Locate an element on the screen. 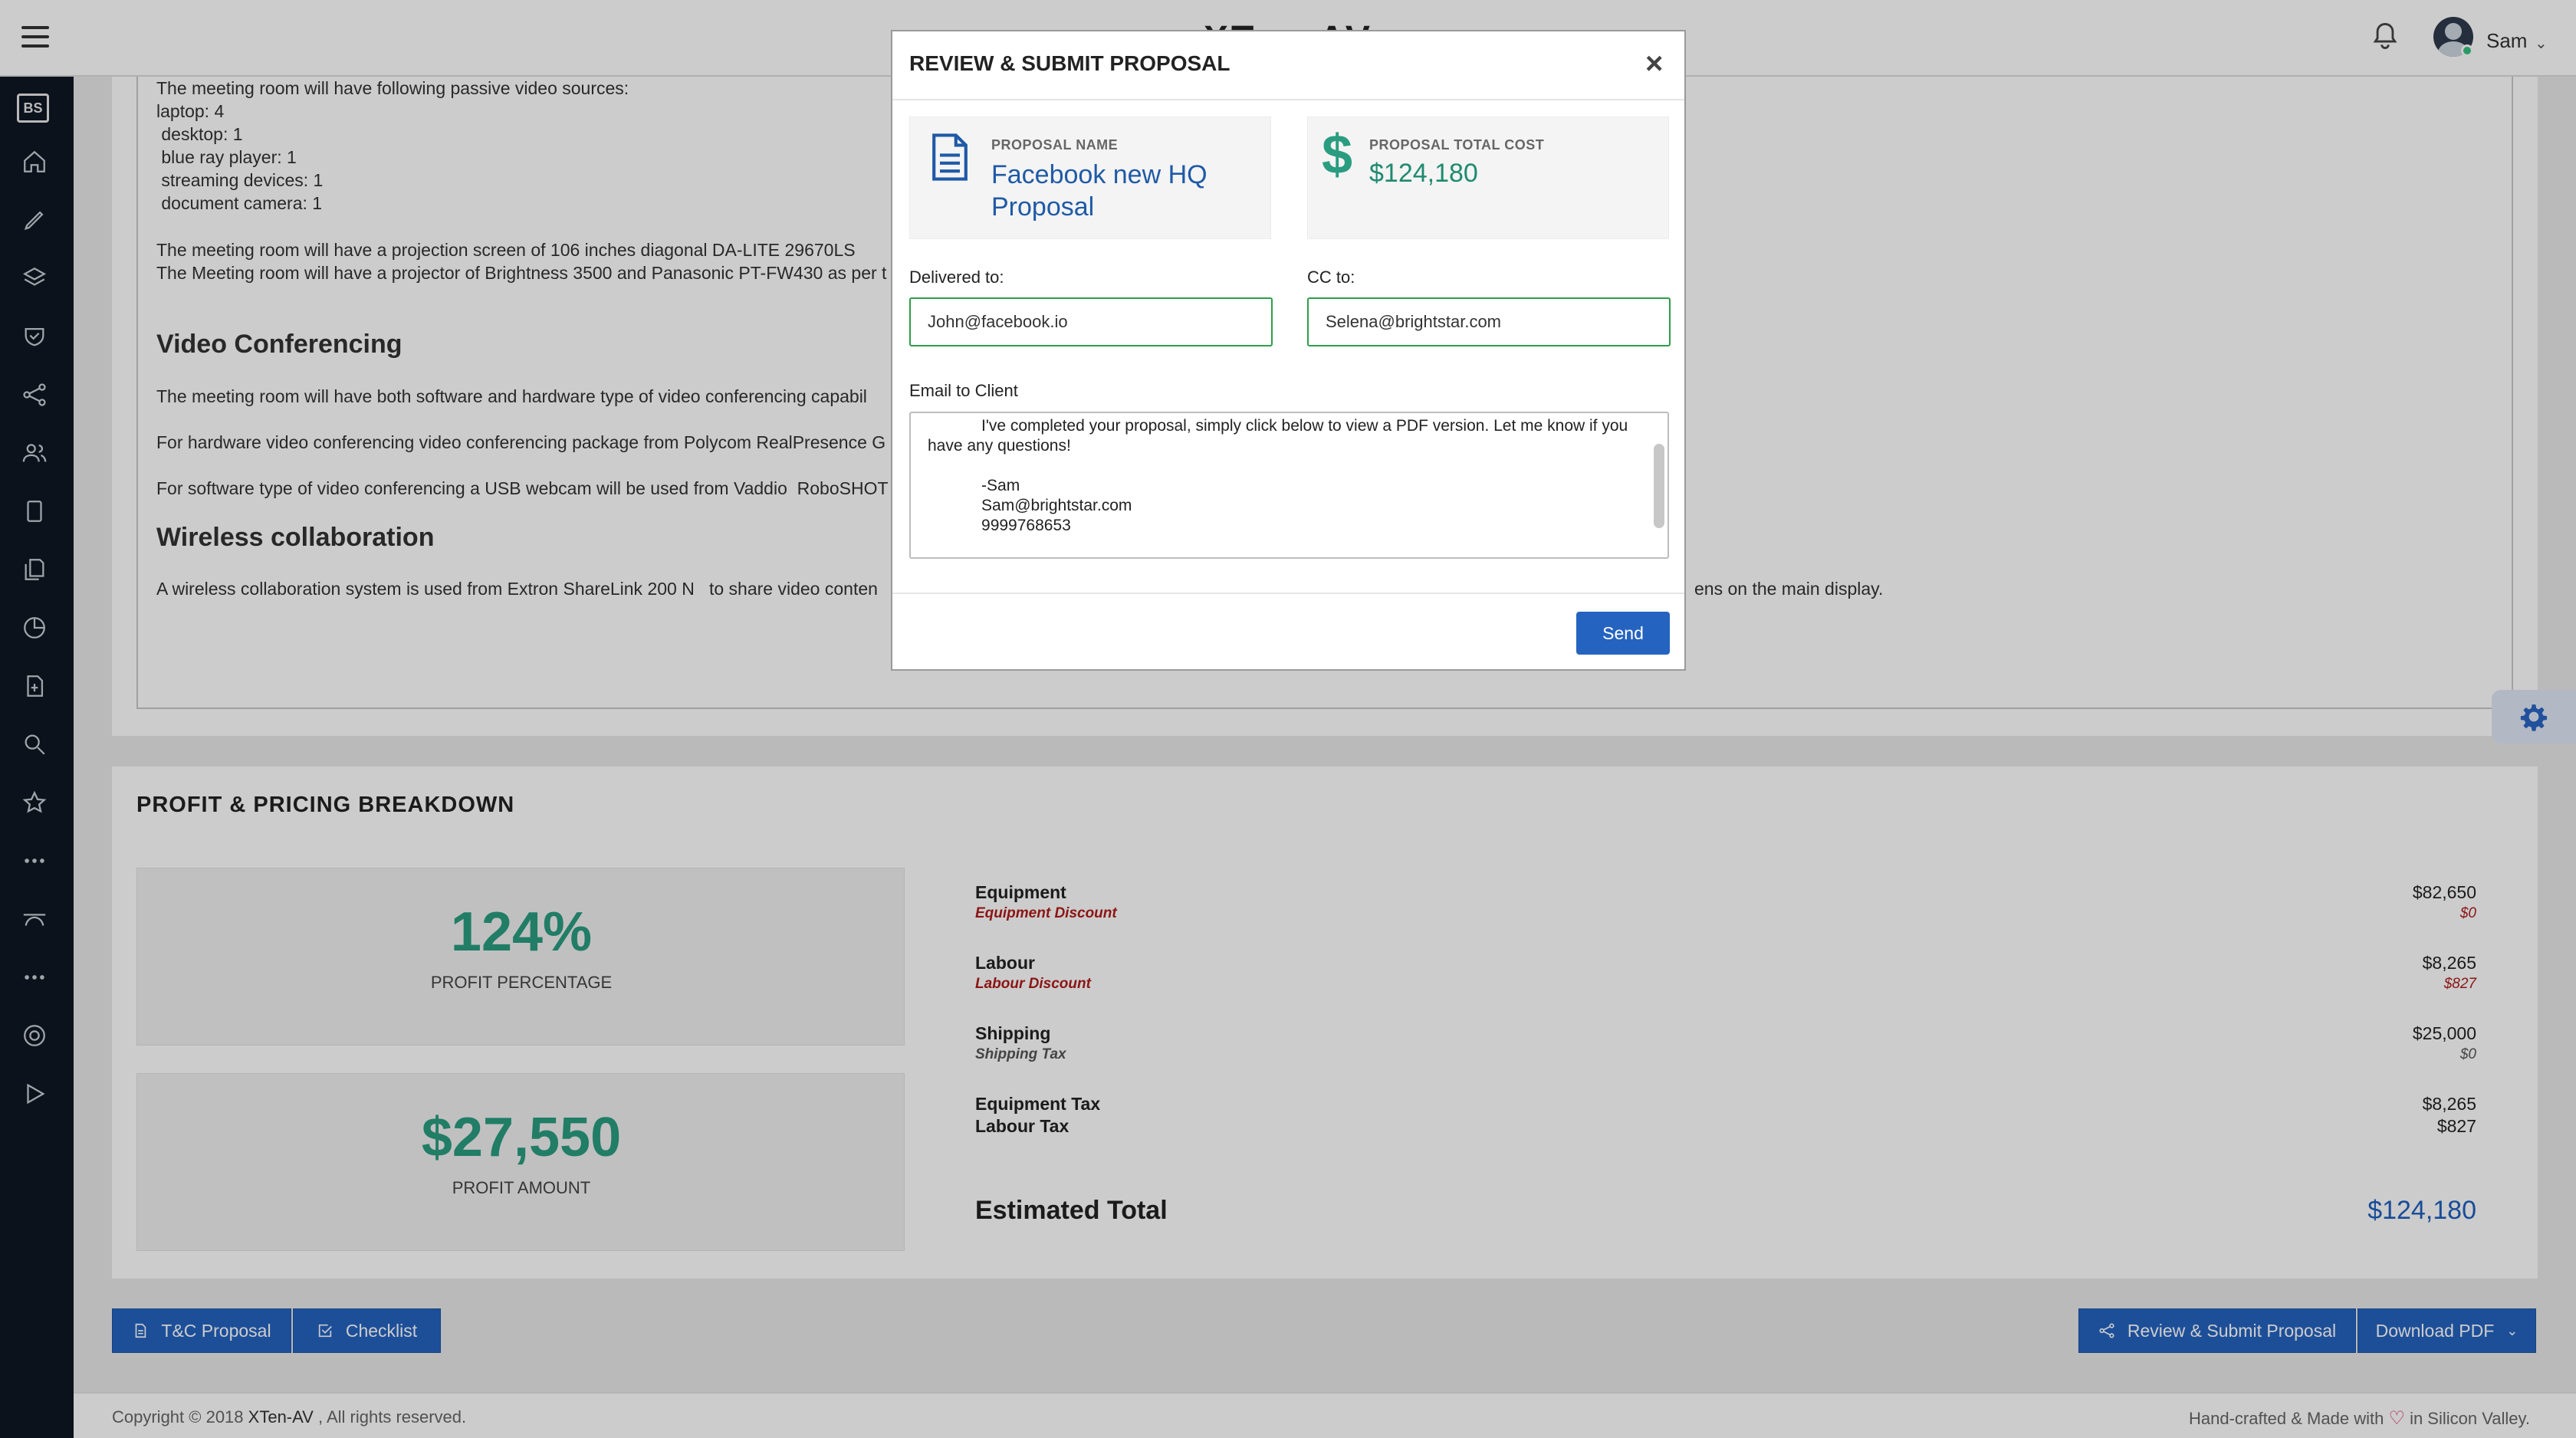  proposal-cost-caption: PROPOSAL TOTAL COST is located at coordinates (1457, 145).